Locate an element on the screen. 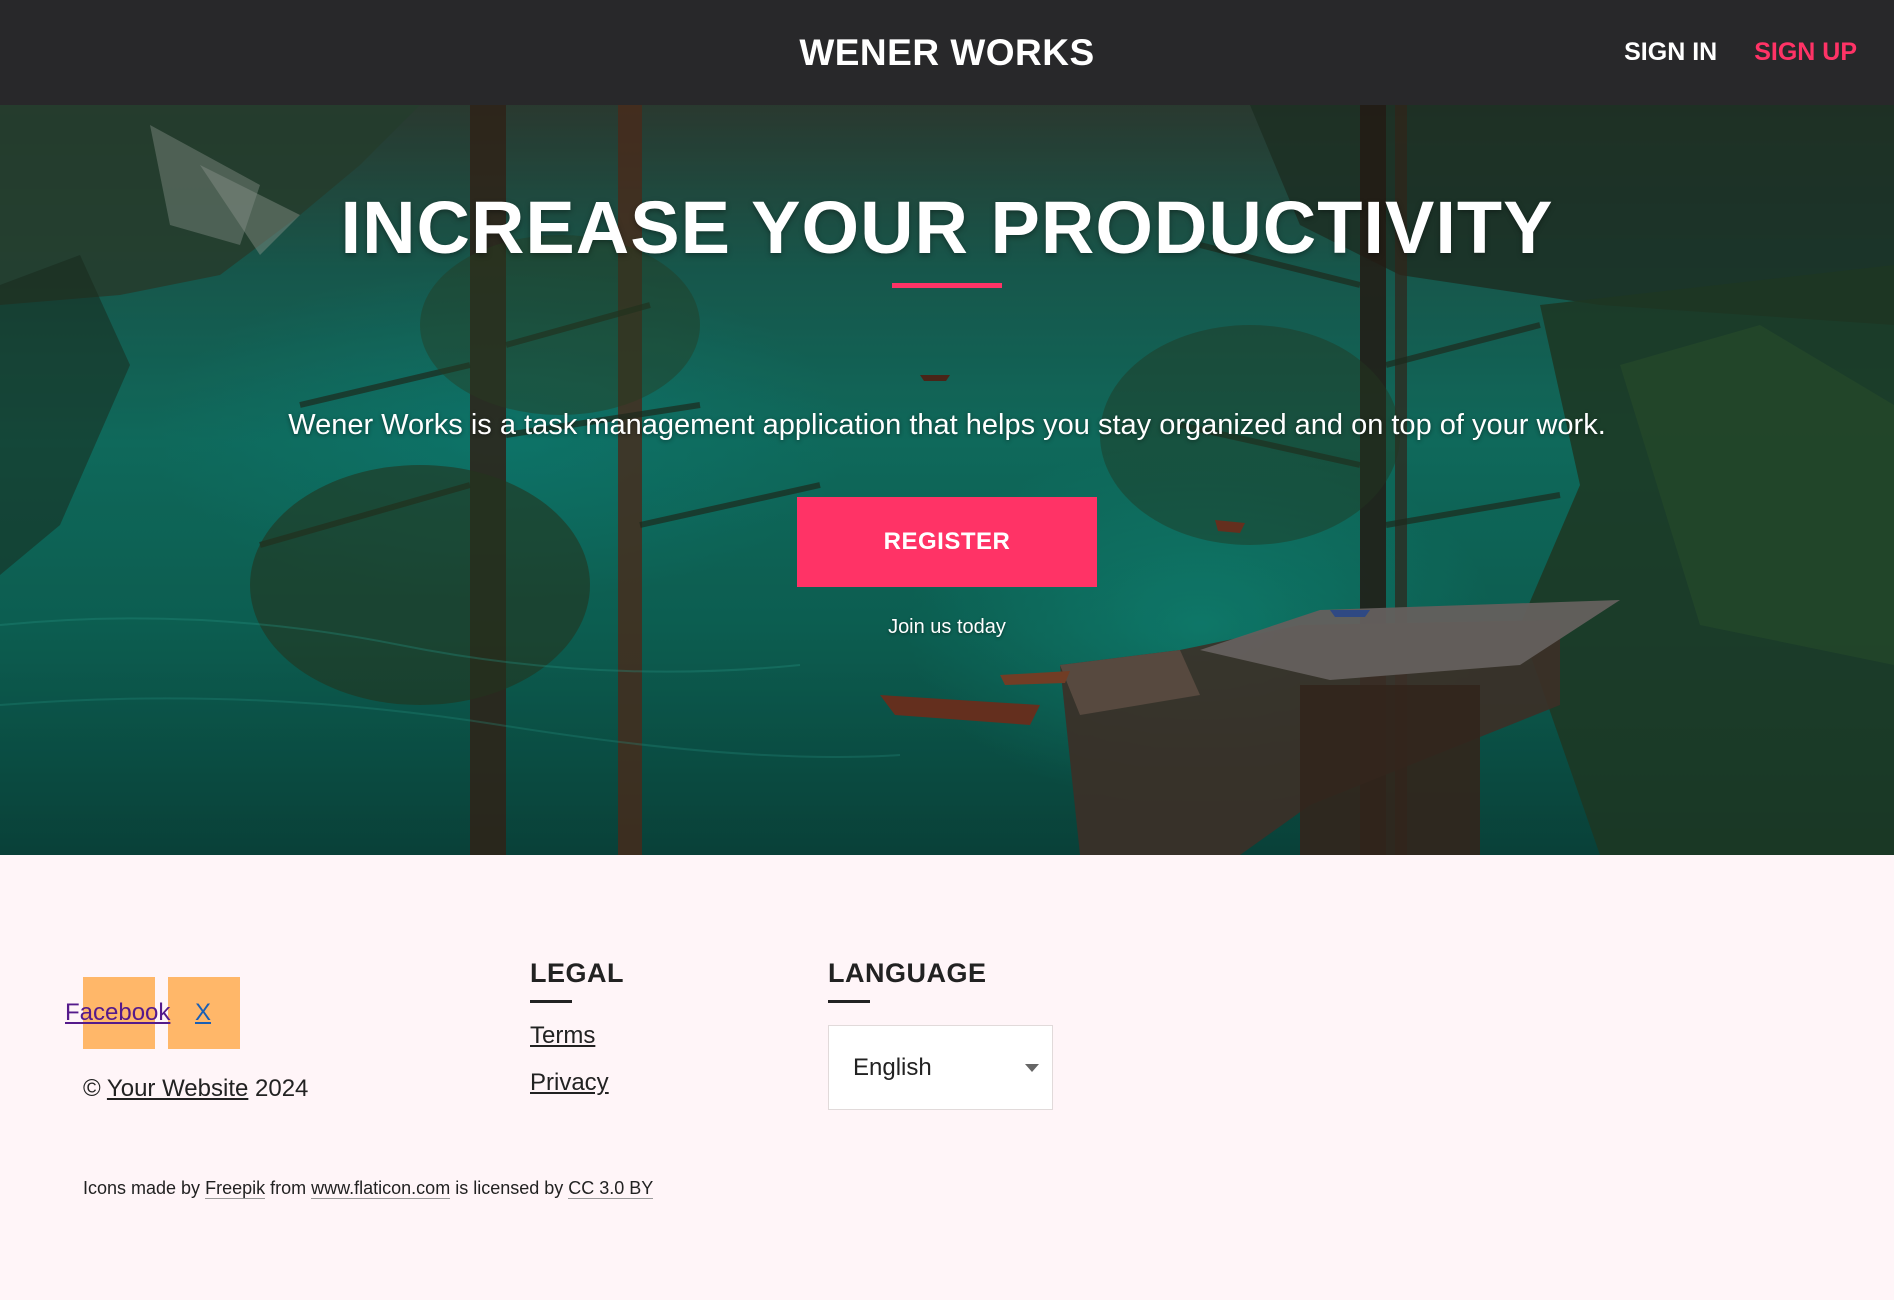  join-note: Join us today is located at coordinates (947, 627).